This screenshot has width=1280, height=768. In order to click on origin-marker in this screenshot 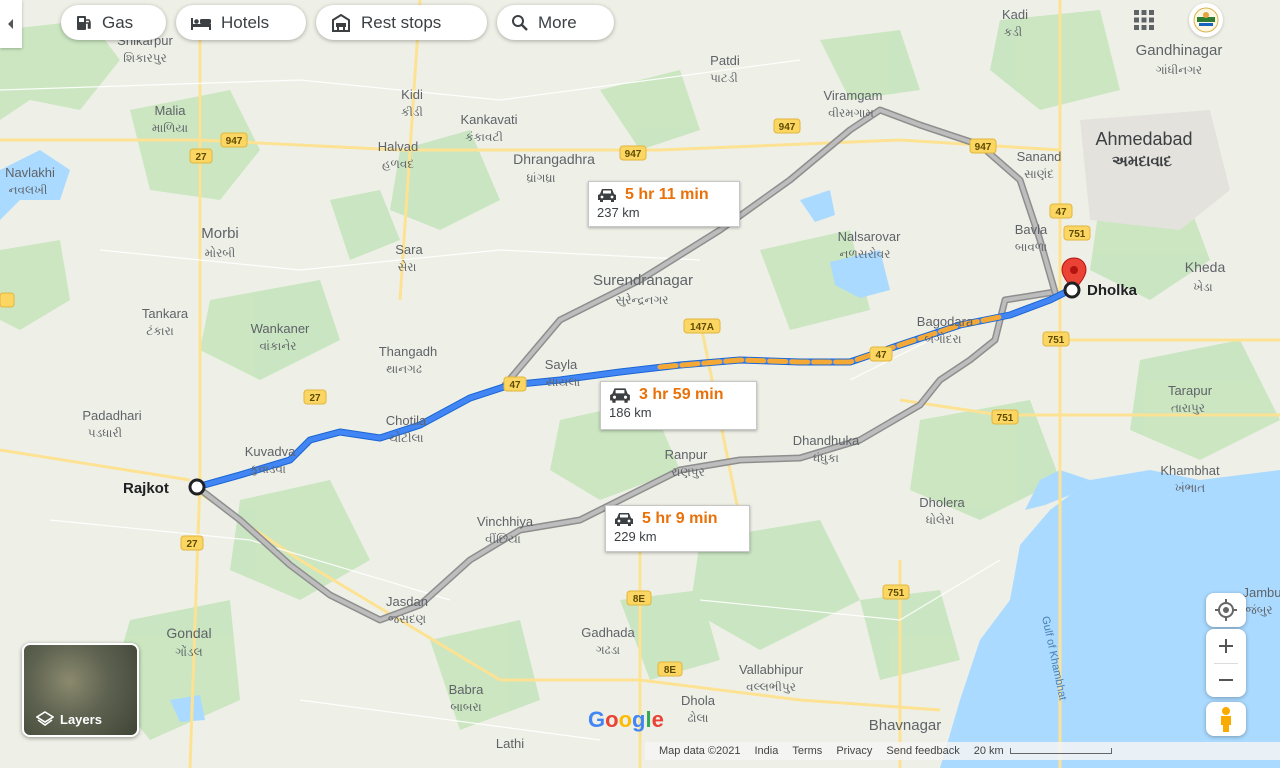, I will do `click(197, 487)`.